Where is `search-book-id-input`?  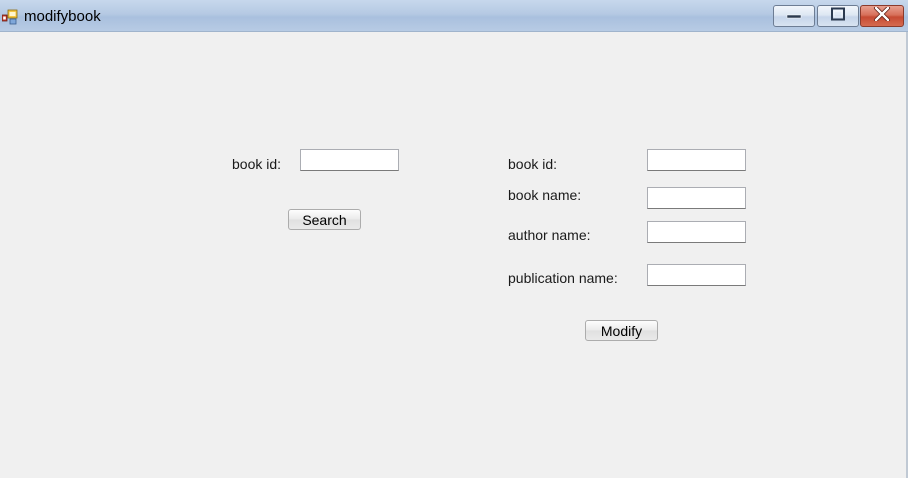
search-book-id-input is located at coordinates (349, 160).